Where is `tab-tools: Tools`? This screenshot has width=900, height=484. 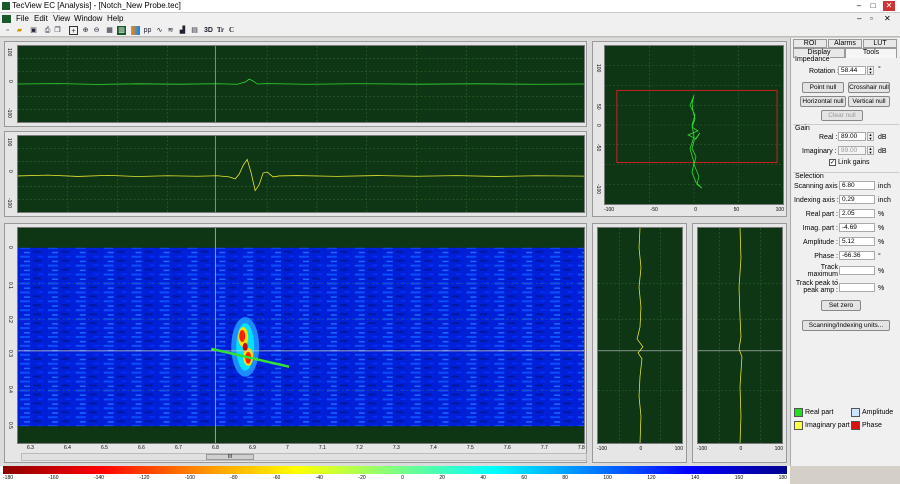 tab-tools: Tools is located at coordinates (871, 53).